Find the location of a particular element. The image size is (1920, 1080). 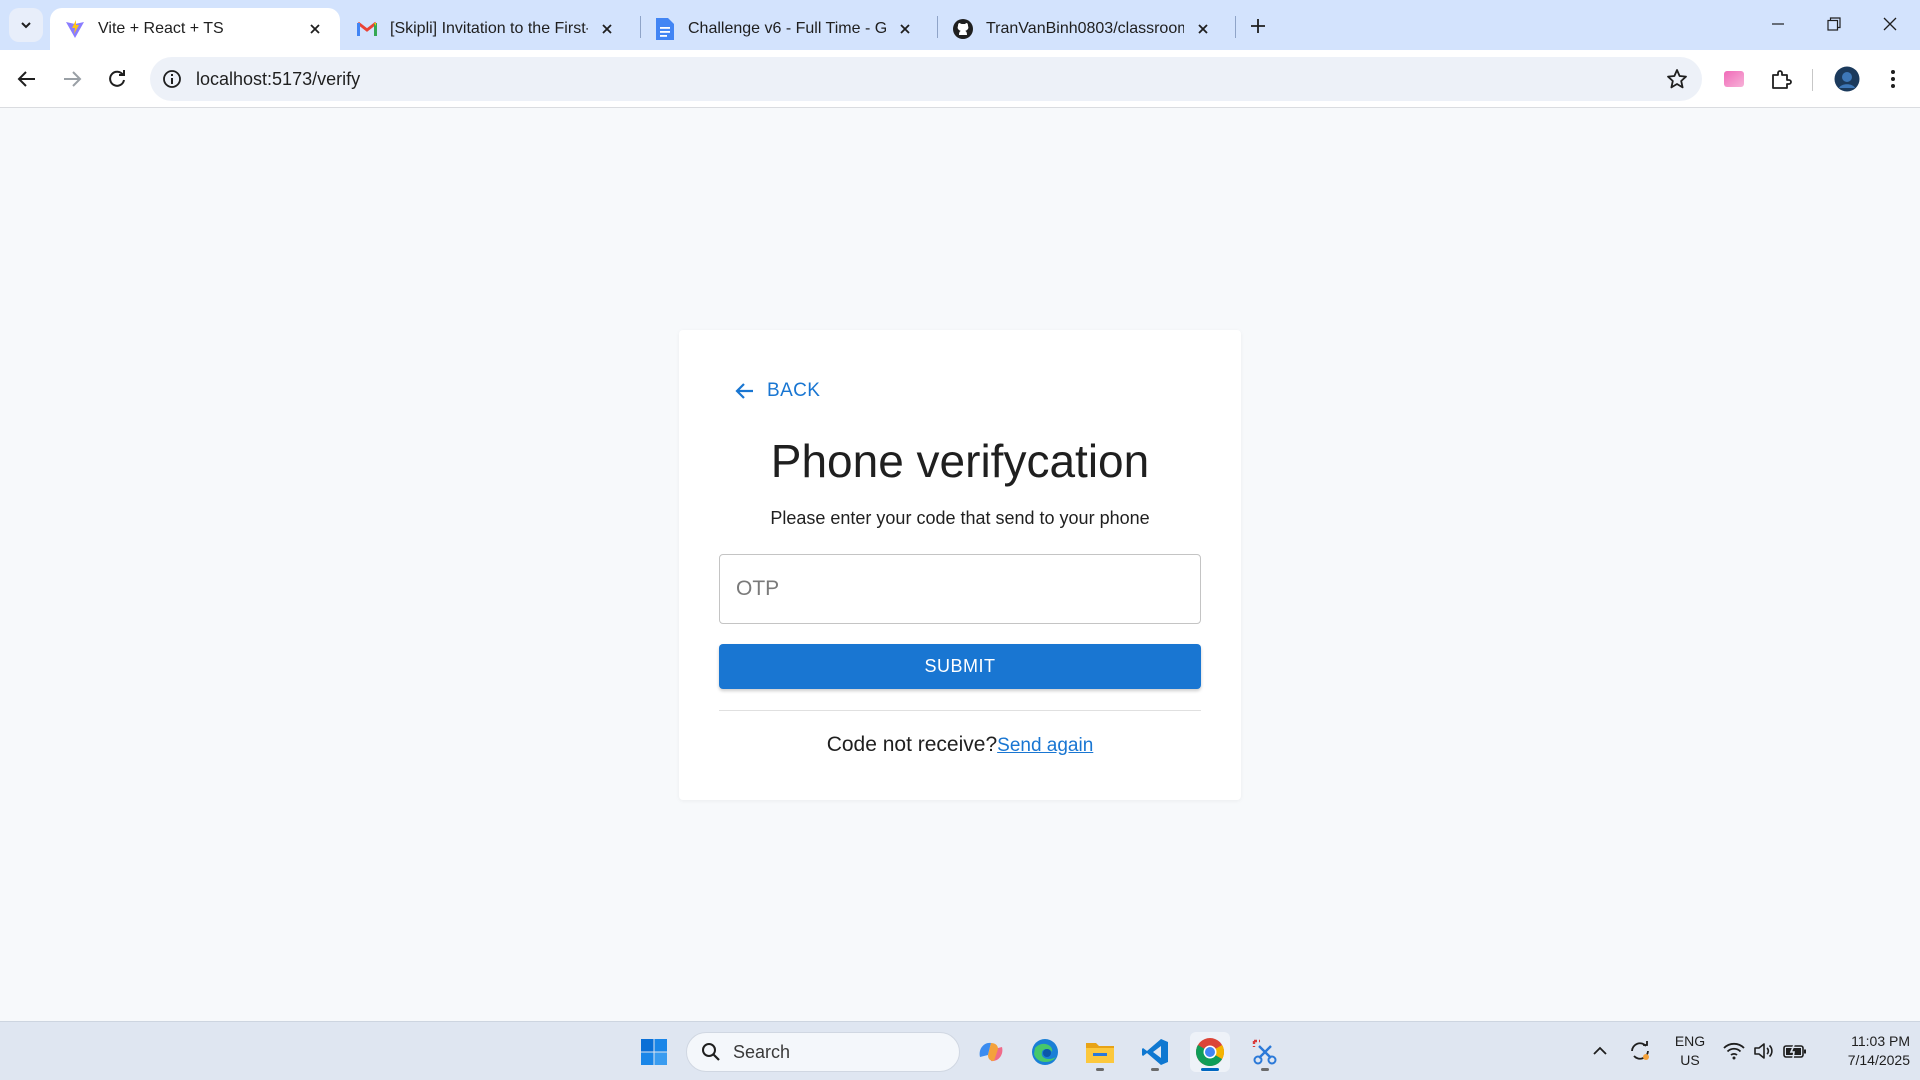

browser-menu-icon is located at coordinates (1893, 79).